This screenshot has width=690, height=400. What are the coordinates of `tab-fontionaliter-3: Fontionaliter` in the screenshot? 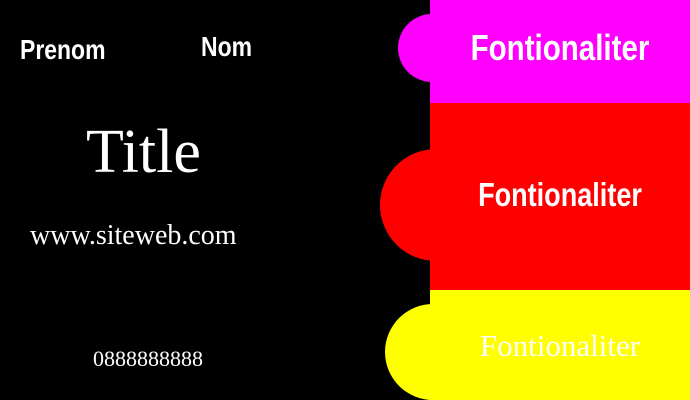 It's located at (537, 345).